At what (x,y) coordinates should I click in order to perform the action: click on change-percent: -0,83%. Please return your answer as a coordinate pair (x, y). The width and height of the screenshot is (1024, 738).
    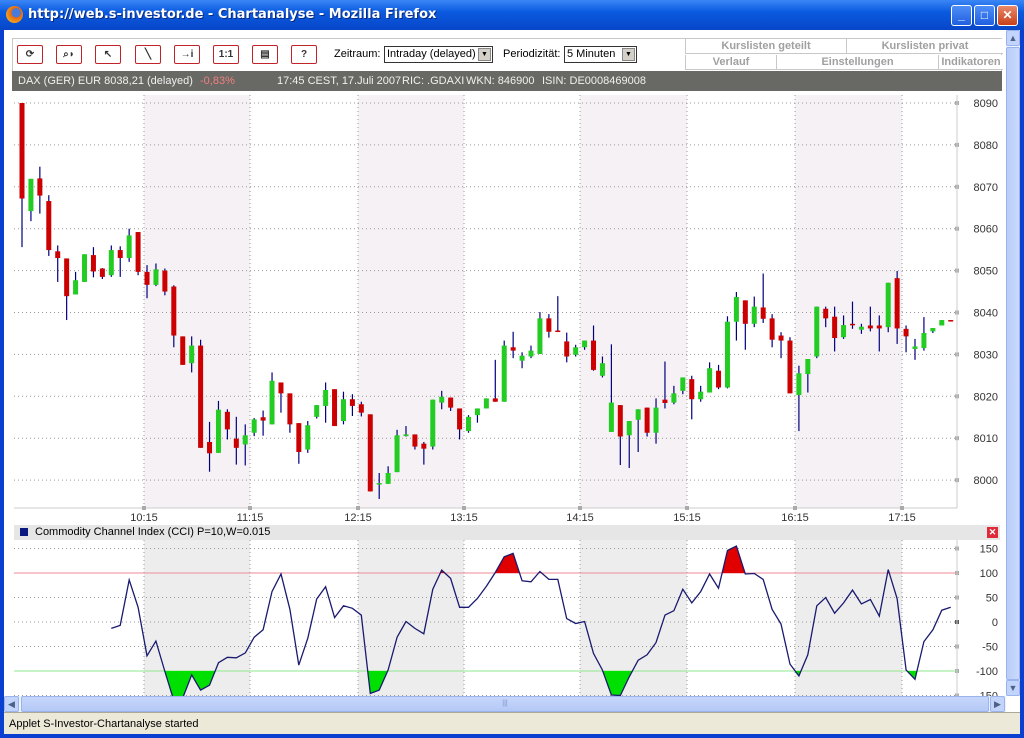
    Looking at the image, I should click on (217, 81).